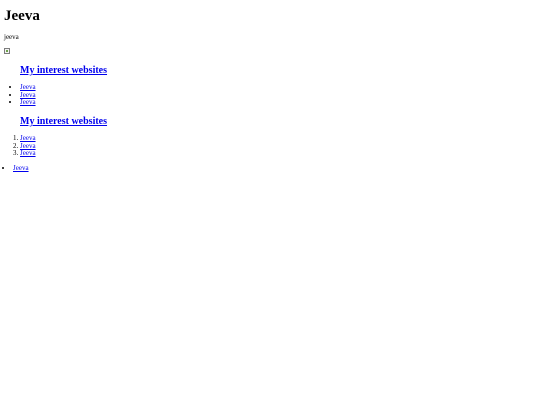 The image size is (540, 405). I want to click on site-subtitle: jeeva, so click(11, 37).